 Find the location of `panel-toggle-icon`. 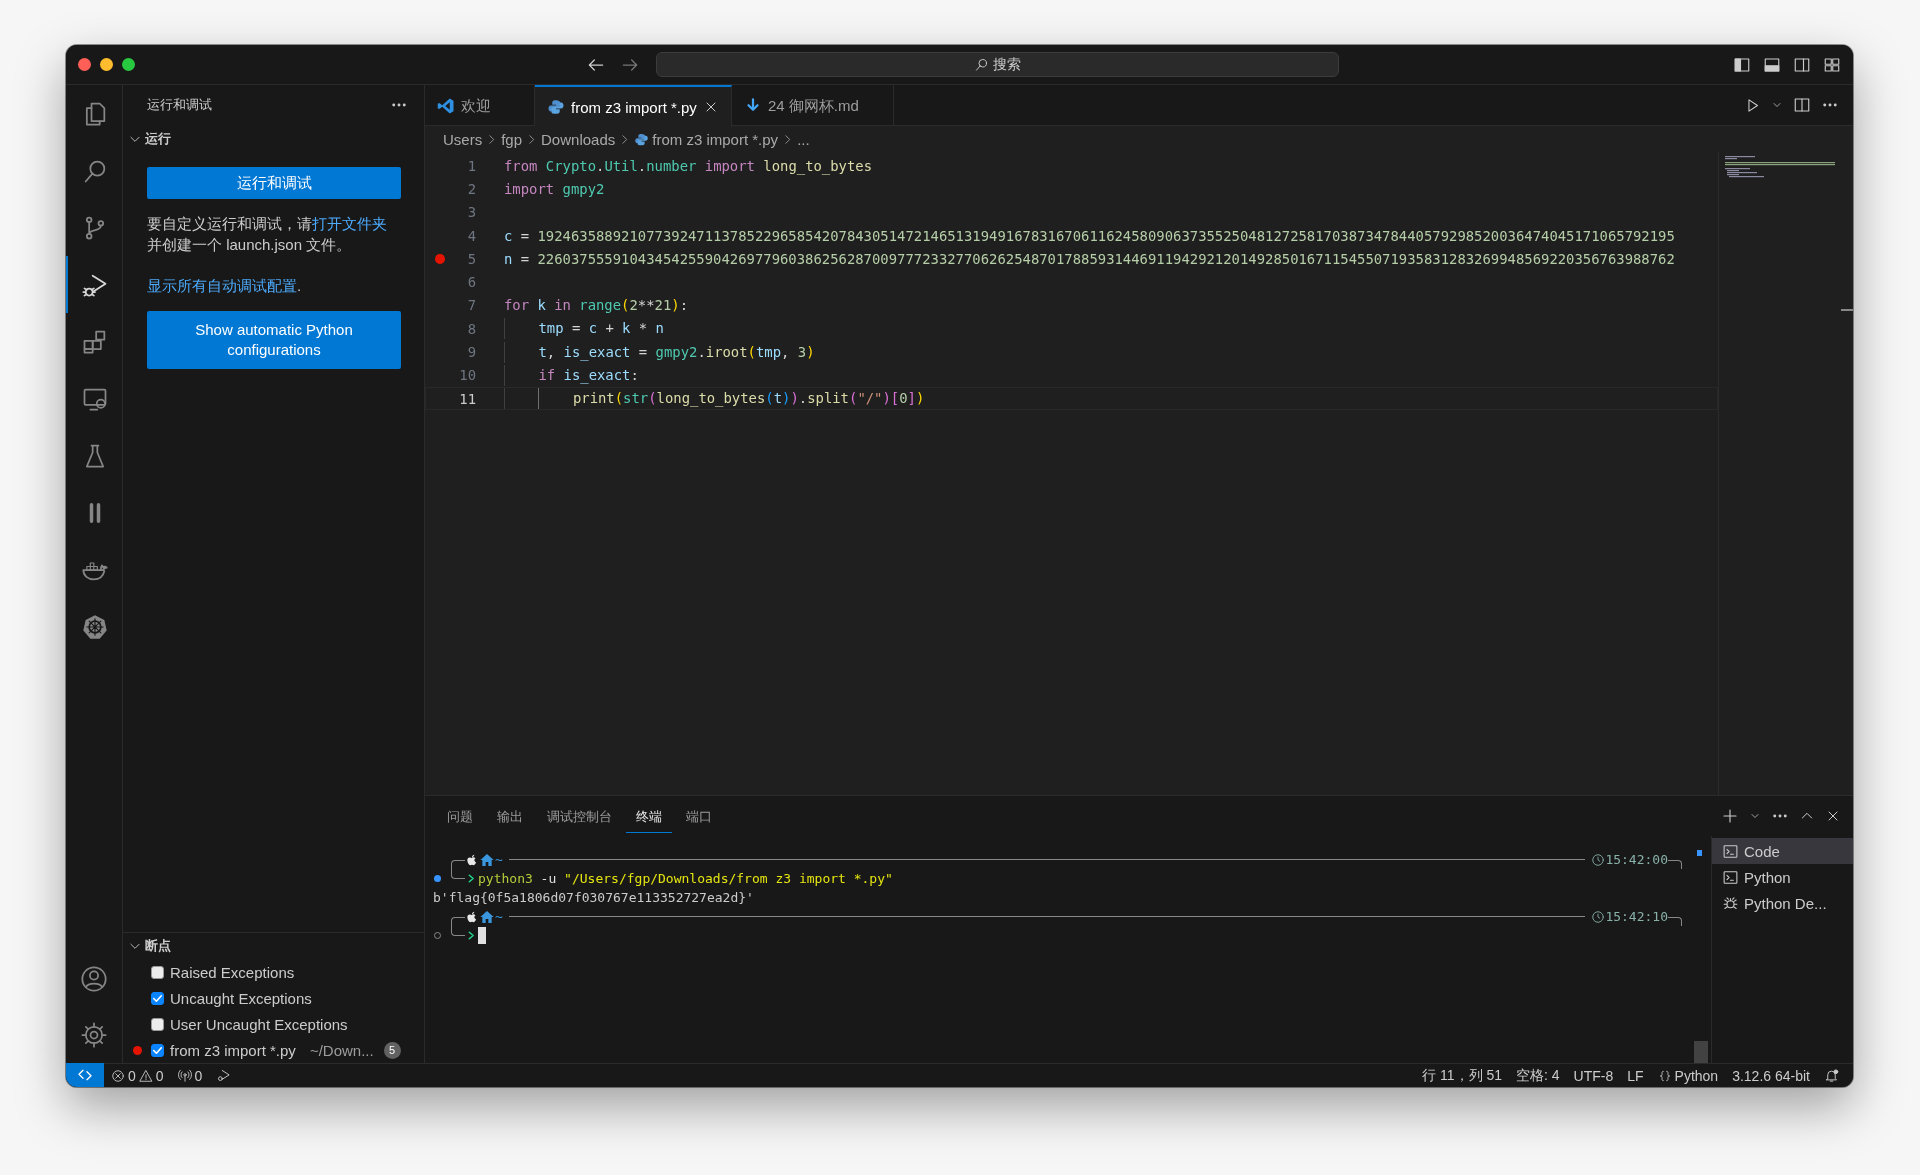

panel-toggle-icon is located at coordinates (1772, 64).